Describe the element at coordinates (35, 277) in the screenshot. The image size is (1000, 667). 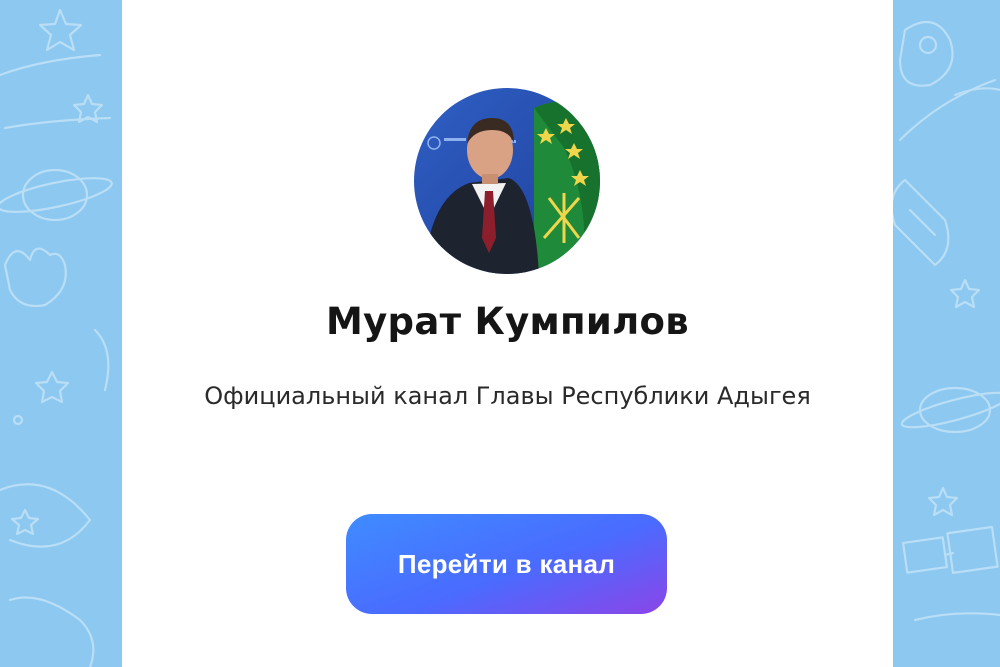
I see `hand-icon` at that location.